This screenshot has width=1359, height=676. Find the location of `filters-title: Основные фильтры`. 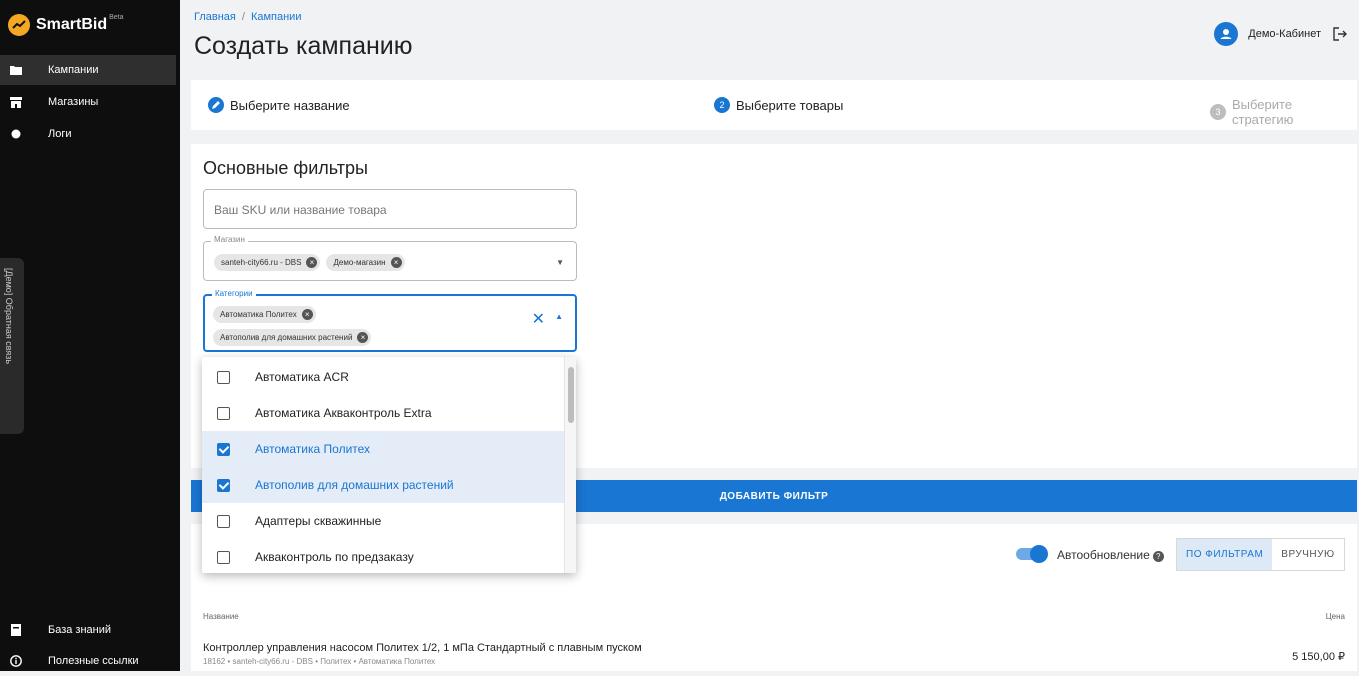

filters-title: Основные фильтры is located at coordinates (285, 168).